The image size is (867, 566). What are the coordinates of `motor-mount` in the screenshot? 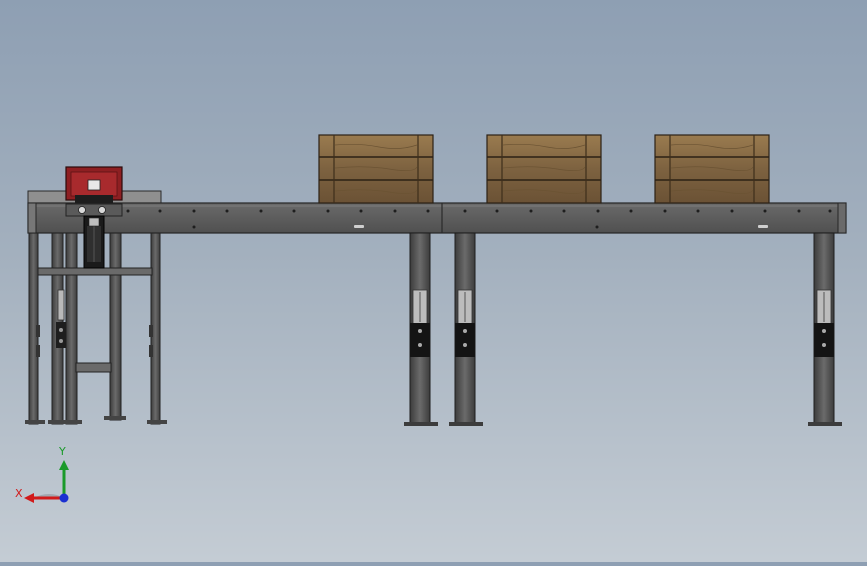 It's located at (94, 199).